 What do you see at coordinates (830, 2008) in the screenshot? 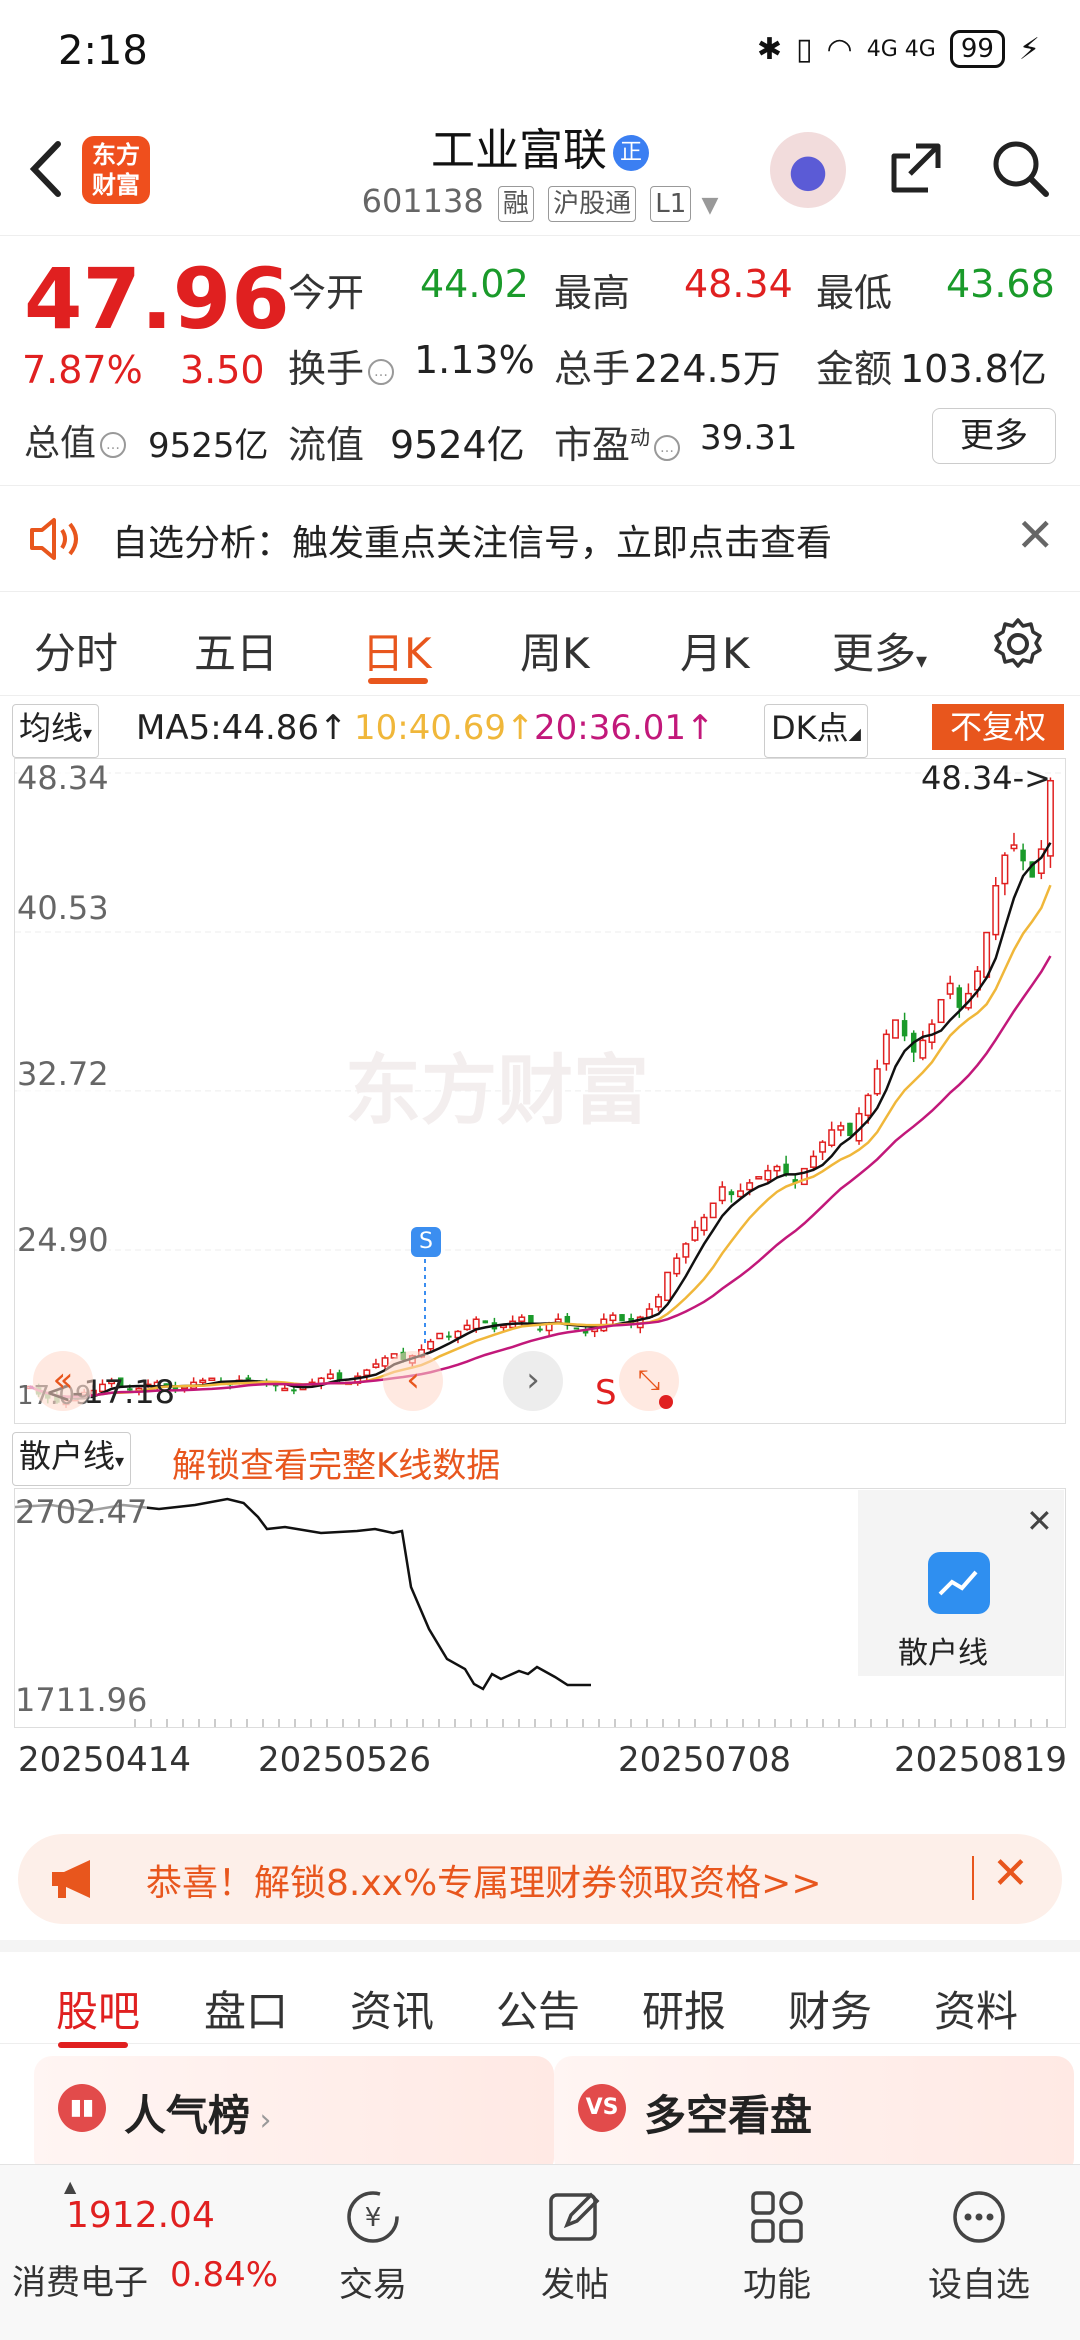
I see `tab-finance: 财务` at bounding box center [830, 2008].